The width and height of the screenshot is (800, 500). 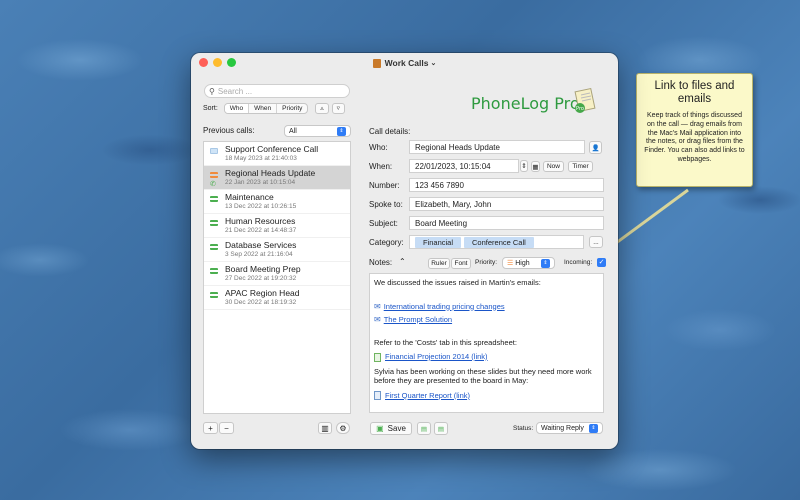 What do you see at coordinates (694, 92) in the screenshot?
I see `callout-title: Link to files and emails` at bounding box center [694, 92].